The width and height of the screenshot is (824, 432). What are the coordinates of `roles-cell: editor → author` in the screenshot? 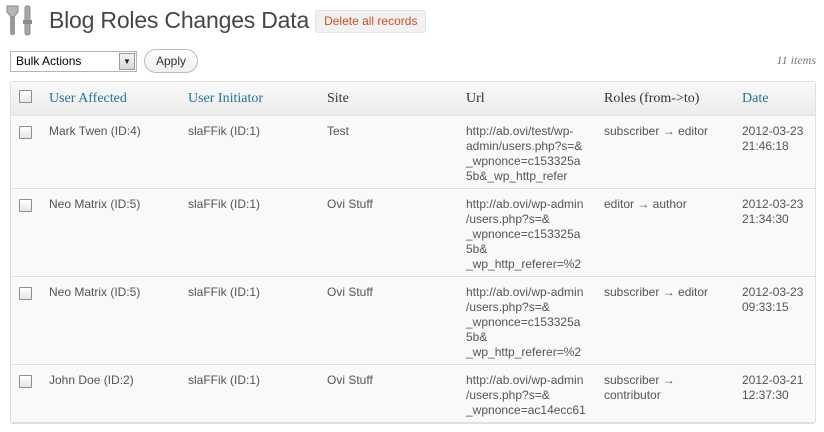 It's located at (665, 233).